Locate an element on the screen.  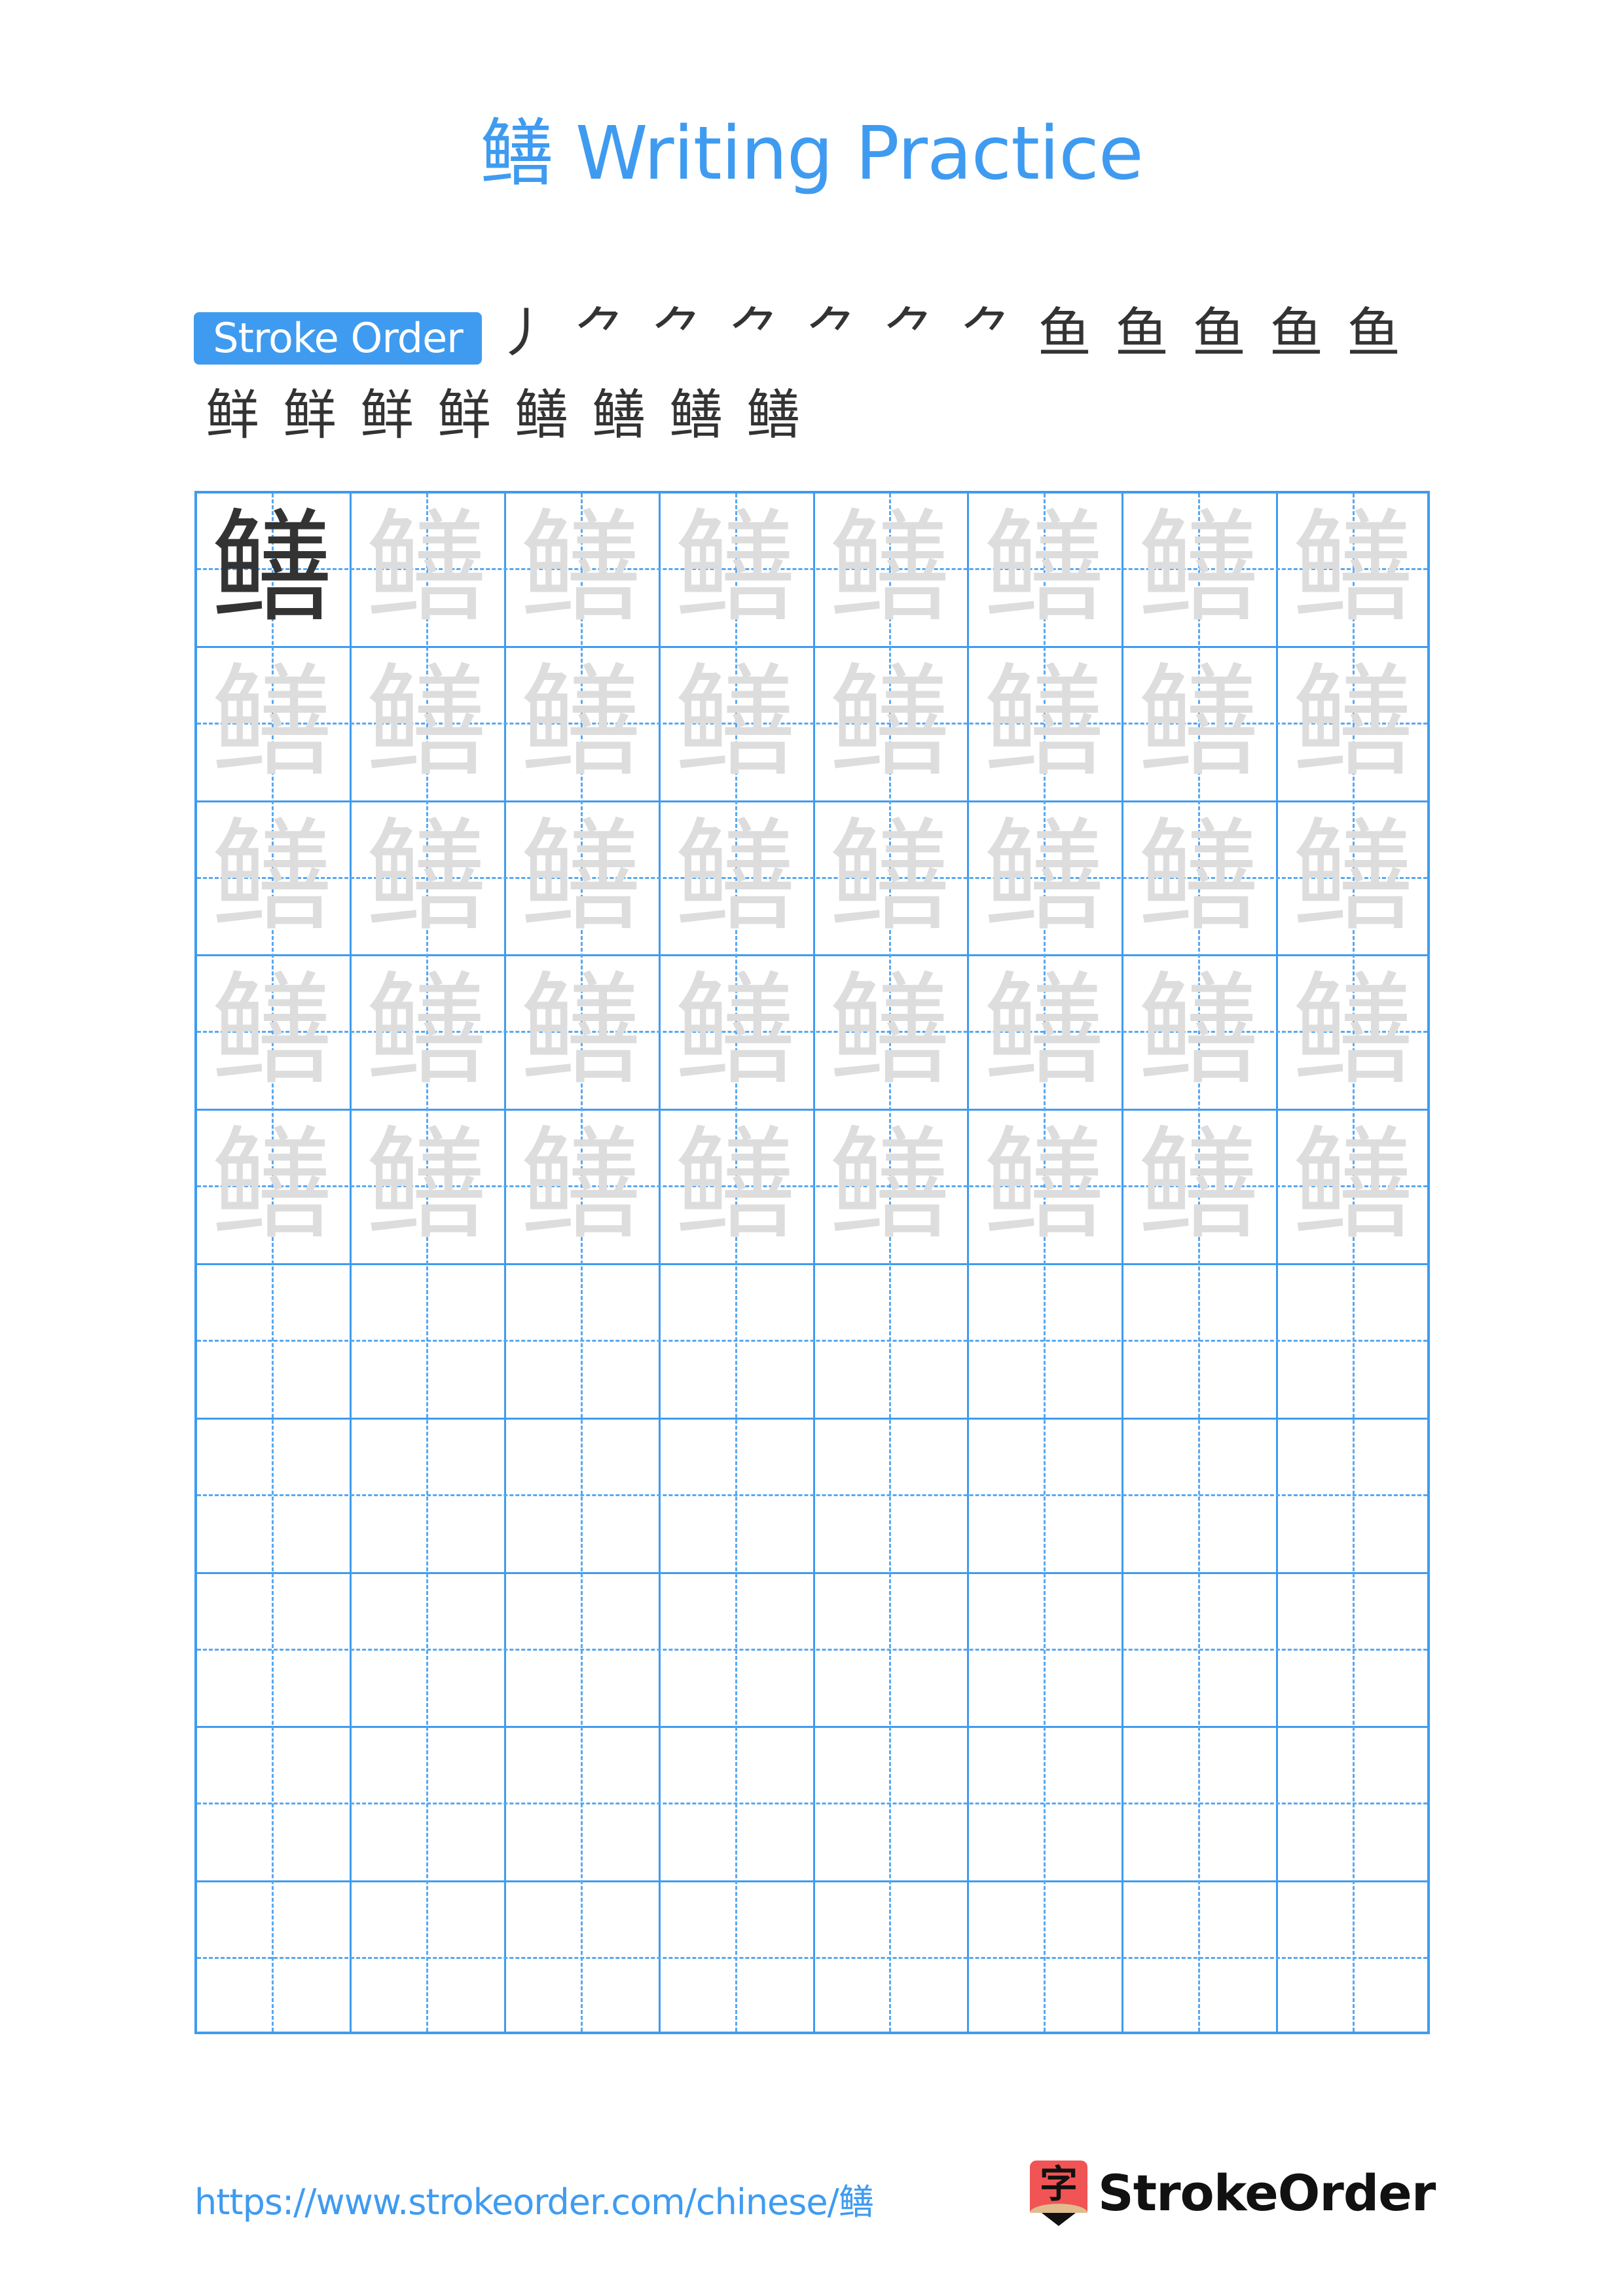
stroke-step-6: ⺈ is located at coordinates (910, 333).